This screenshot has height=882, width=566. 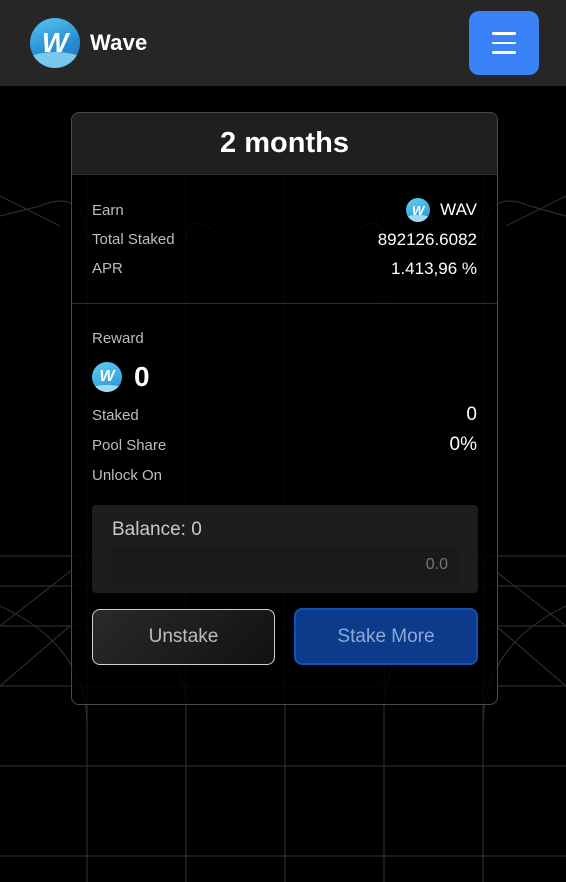 What do you see at coordinates (284, 445) in the screenshot?
I see `pool-share-row: Pool Share 0%` at bounding box center [284, 445].